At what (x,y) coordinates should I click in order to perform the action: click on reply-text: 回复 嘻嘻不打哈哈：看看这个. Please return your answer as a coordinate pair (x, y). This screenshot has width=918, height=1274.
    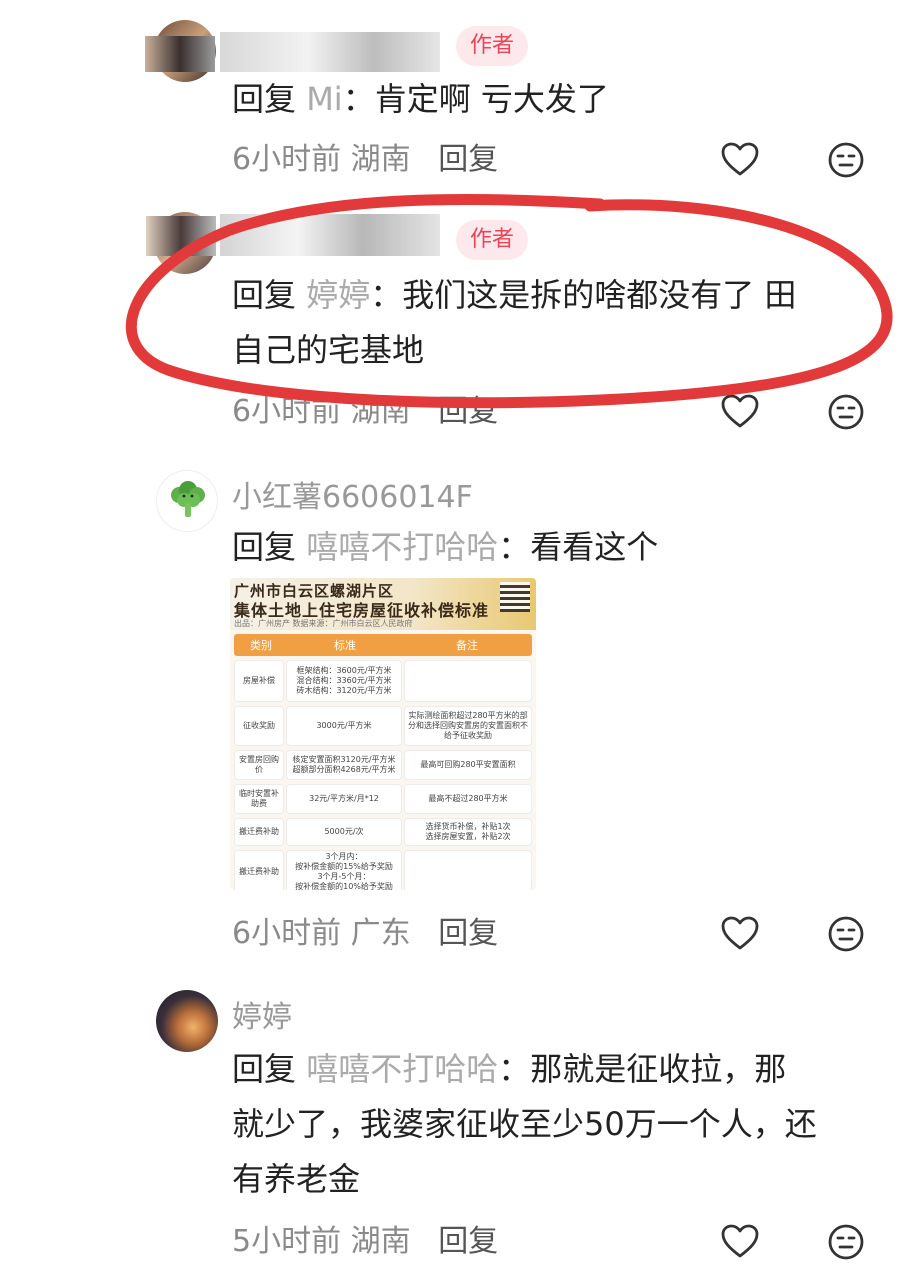
    Looking at the image, I should click on (445, 547).